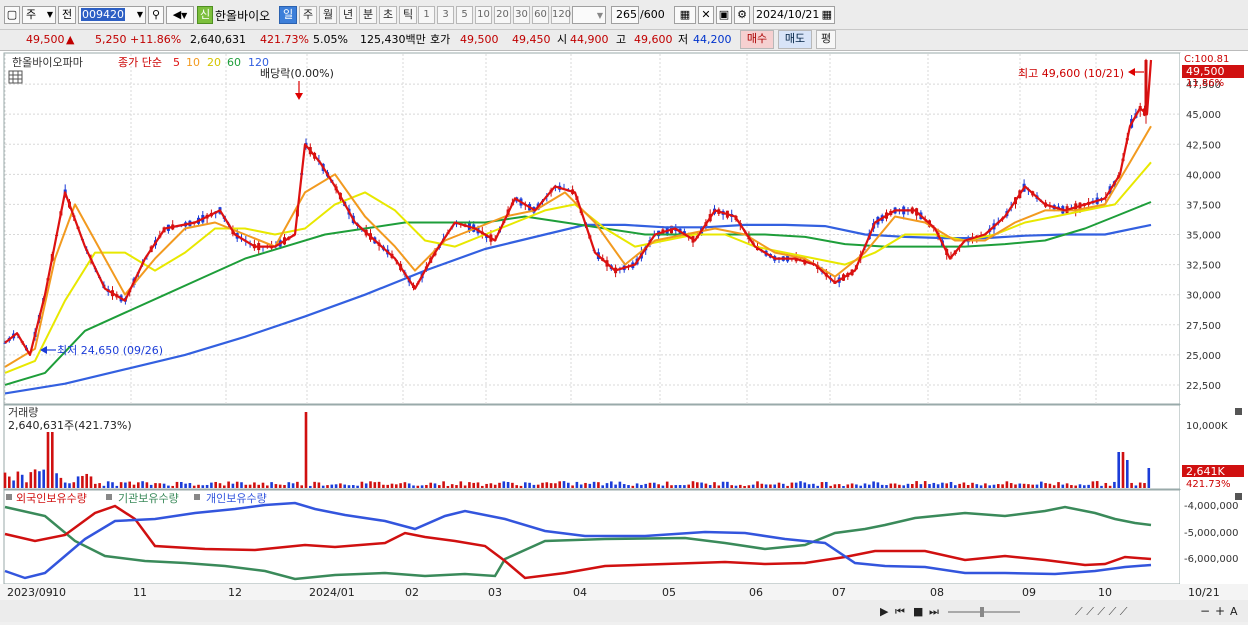 The height and width of the screenshot is (625, 1248). What do you see at coordinates (540, 15) in the screenshot?
I see `interval-60: 60` at bounding box center [540, 15].